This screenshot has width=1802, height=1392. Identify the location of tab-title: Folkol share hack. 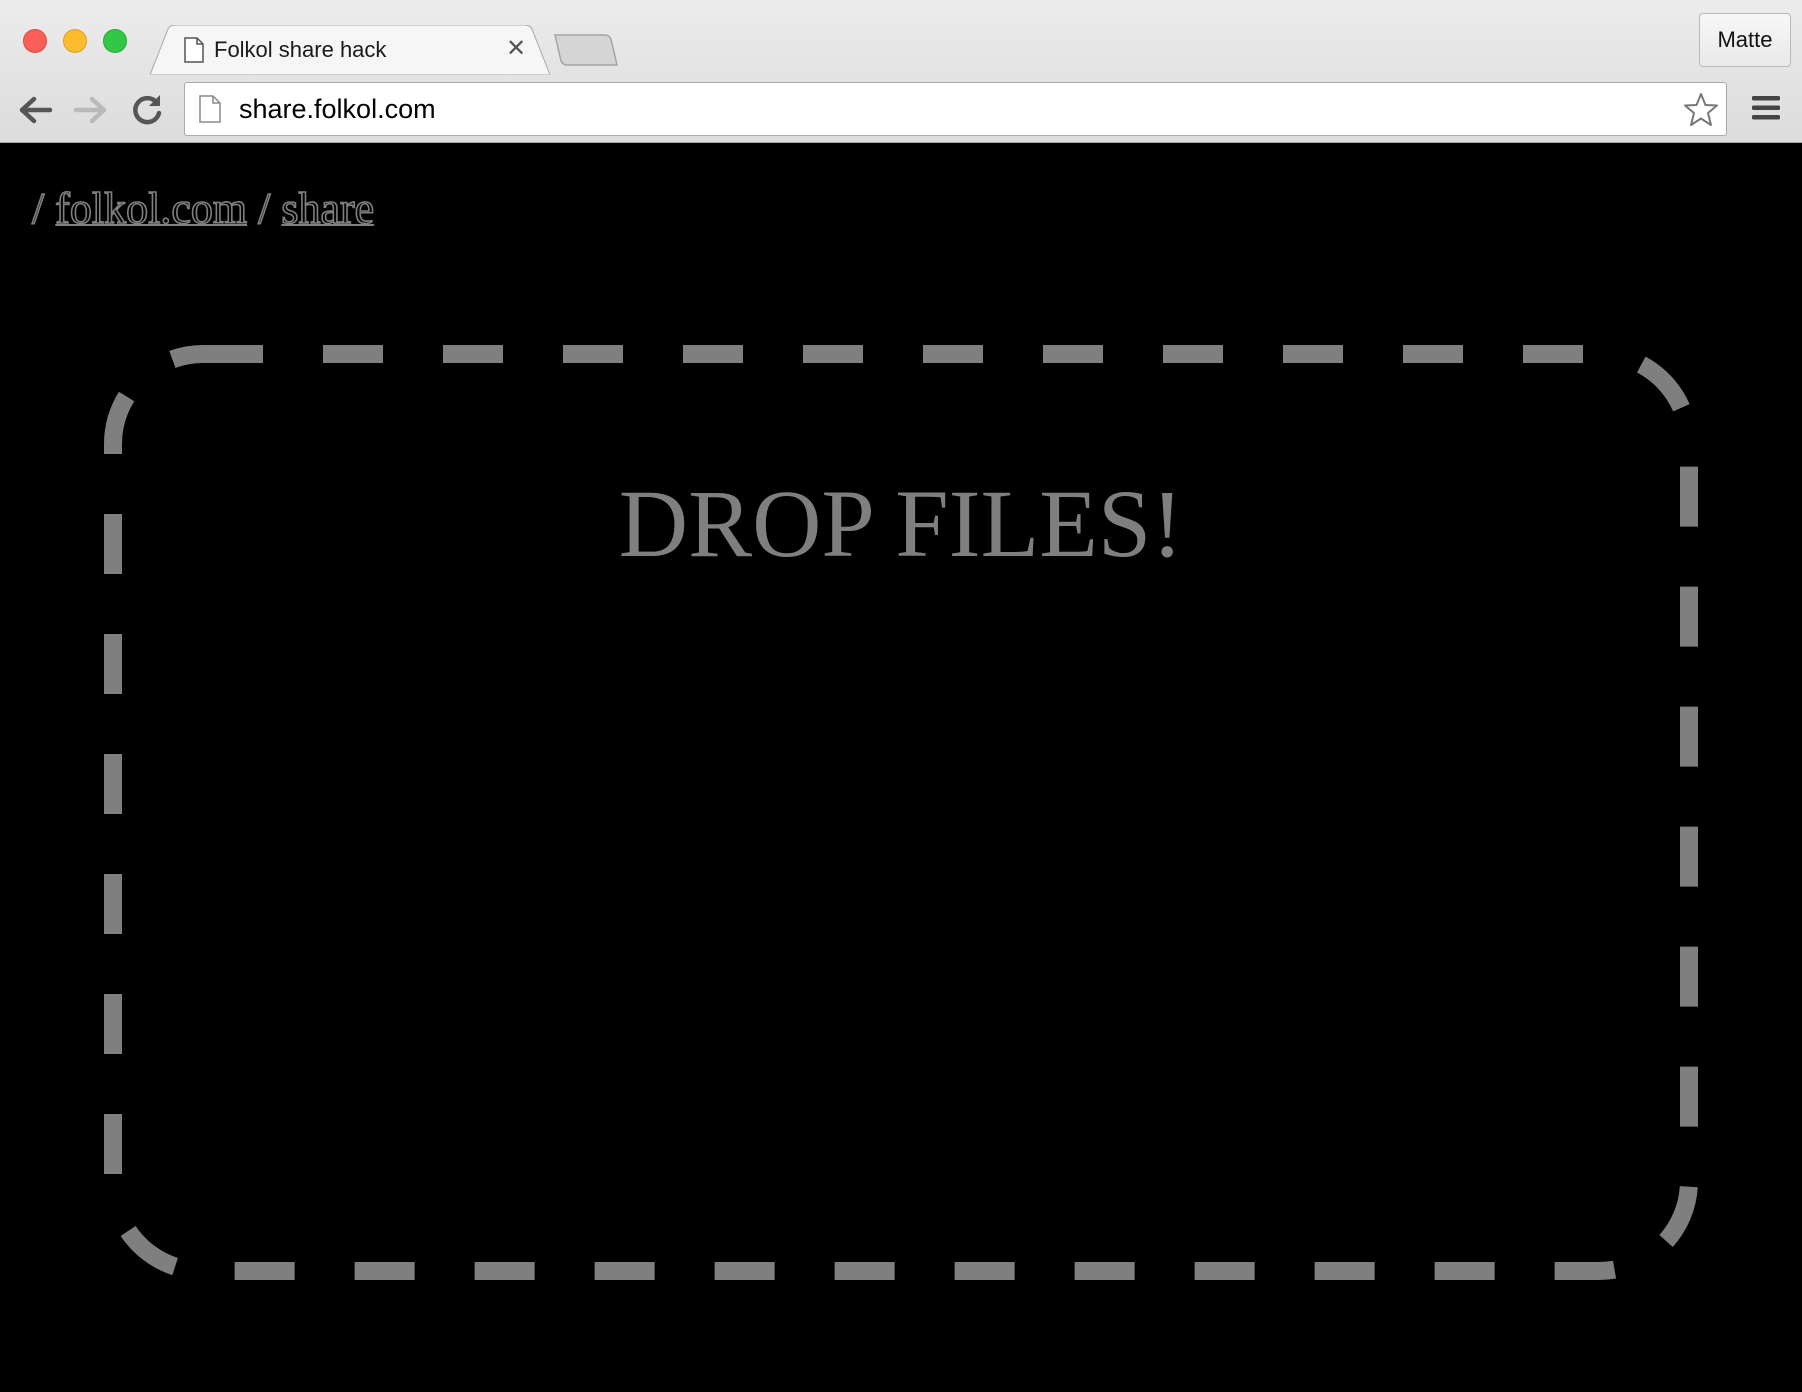
(300, 49).